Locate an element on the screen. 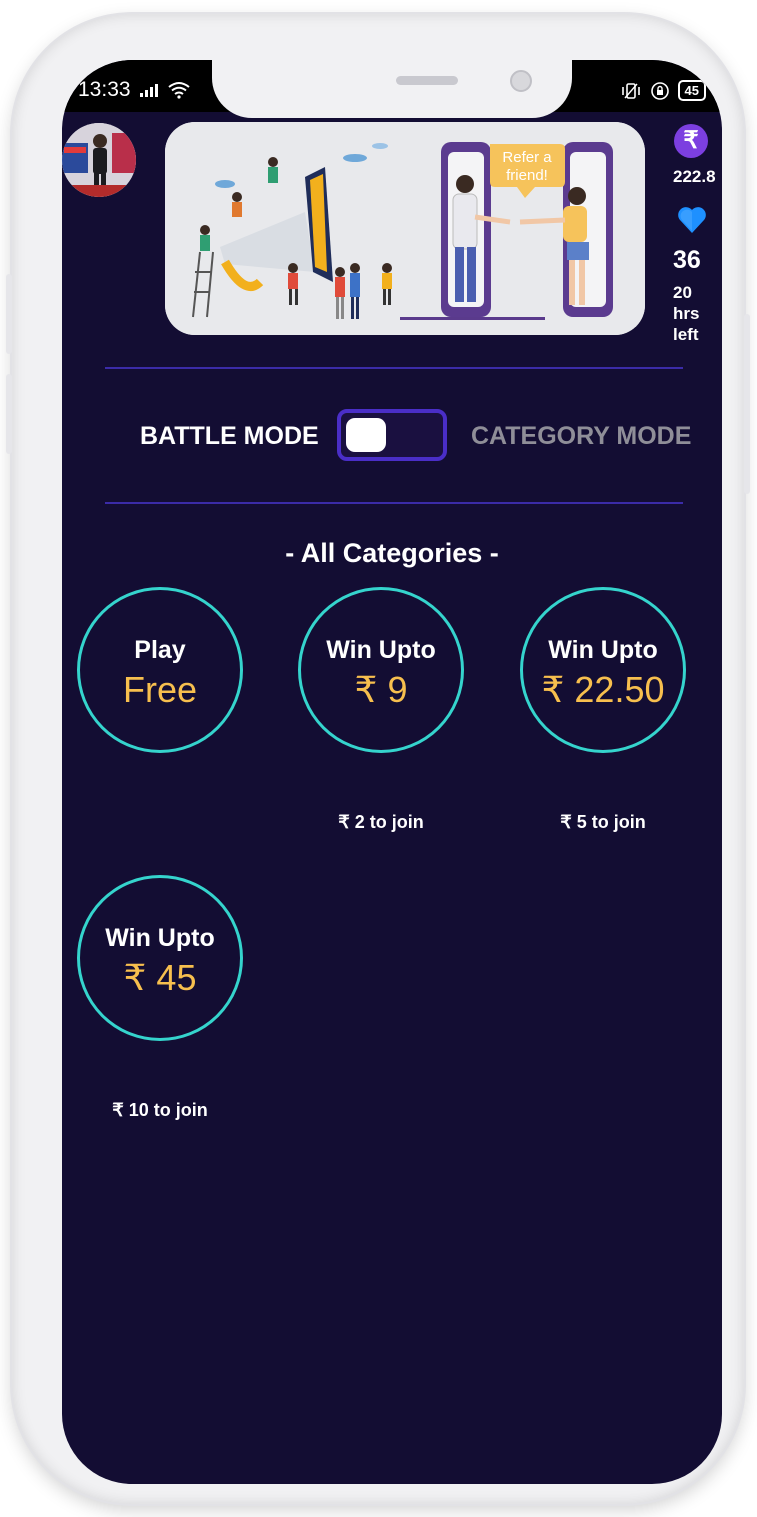  blue-heart-icon is located at coordinates (692, 220).